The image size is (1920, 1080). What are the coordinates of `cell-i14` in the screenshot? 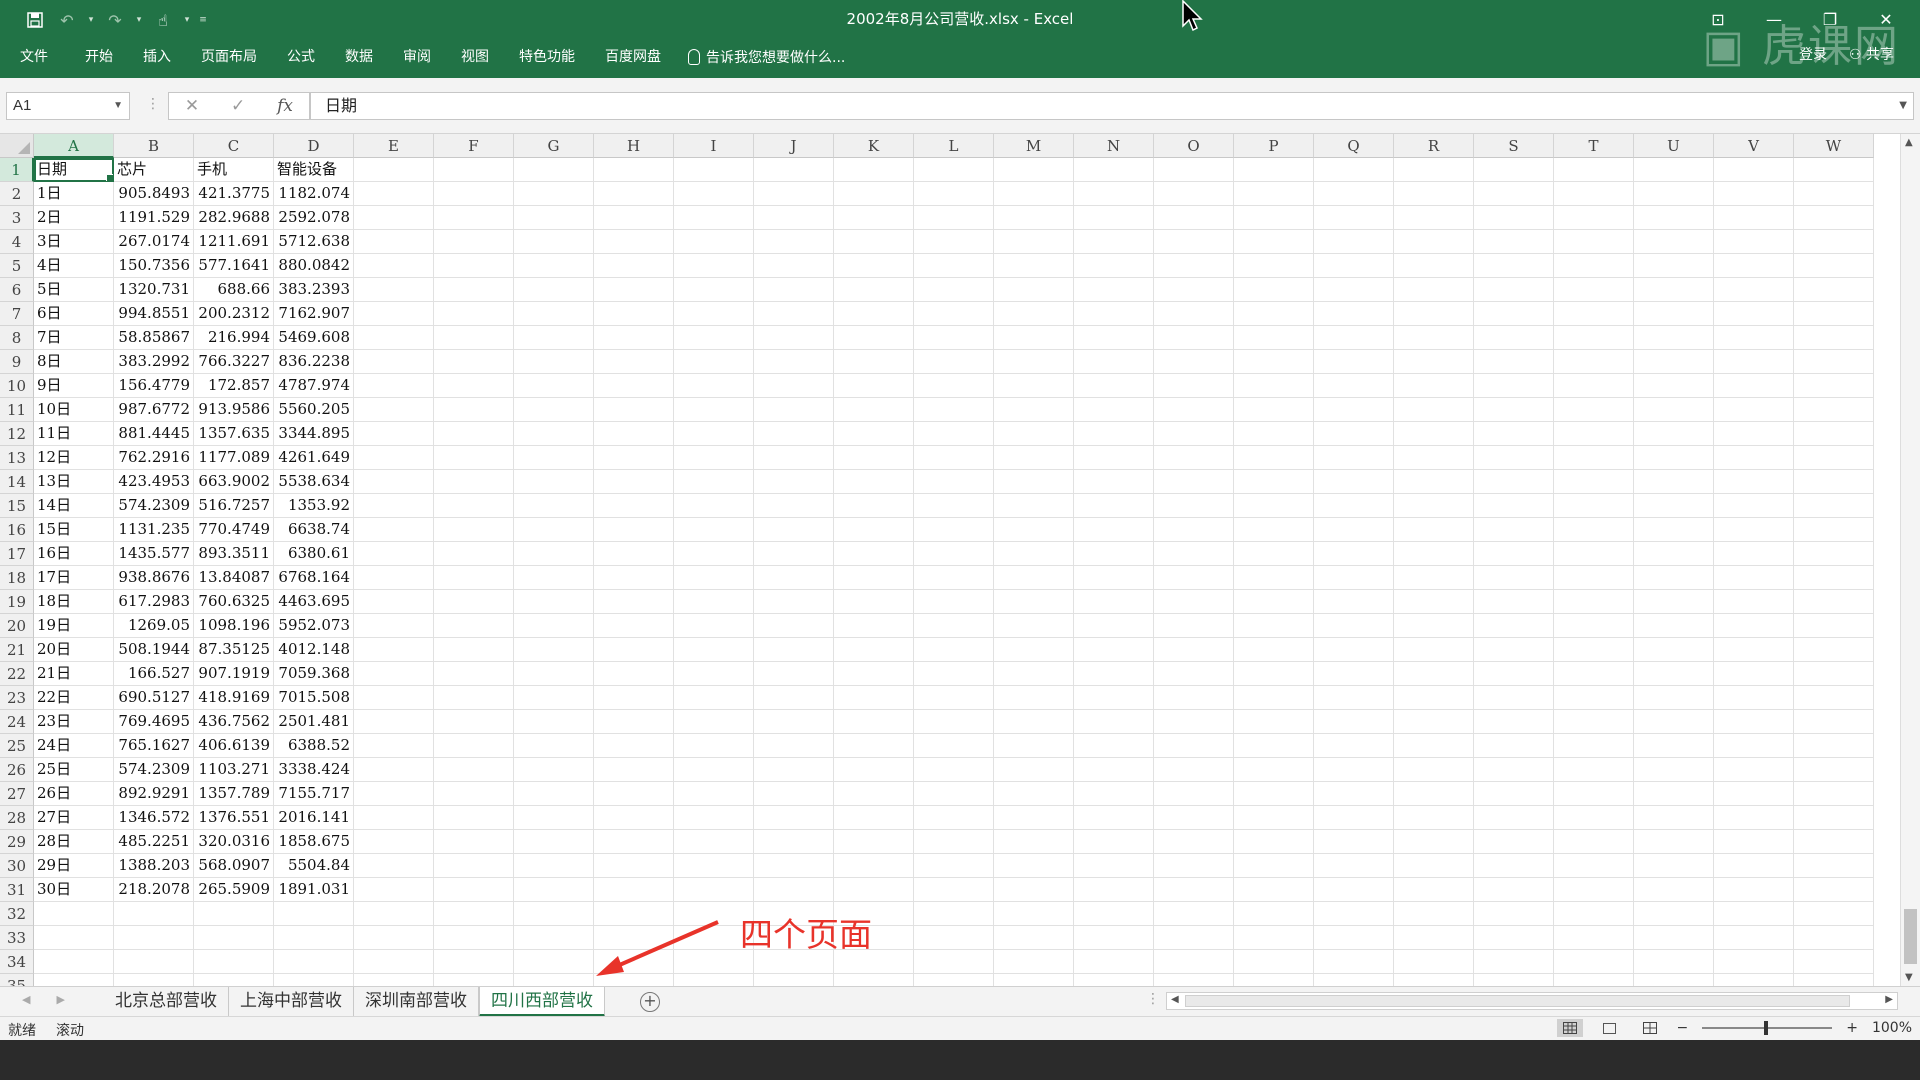 It's located at (714, 482).